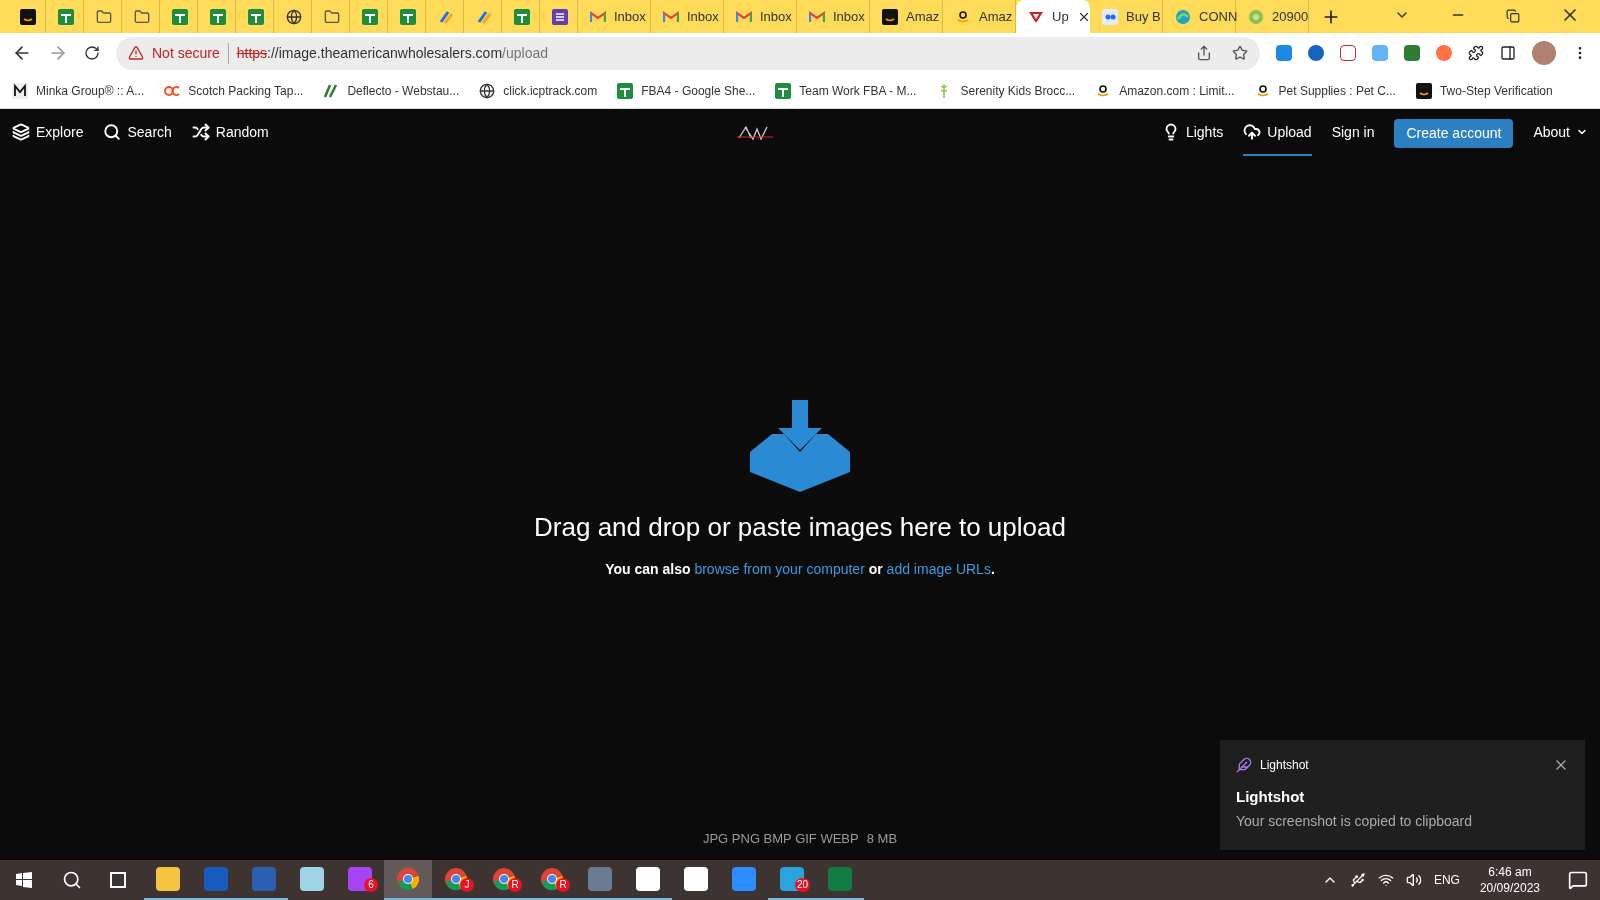 The width and height of the screenshot is (1600, 900). What do you see at coordinates (1053, 16) in the screenshot?
I see `browser-tab: Up` at bounding box center [1053, 16].